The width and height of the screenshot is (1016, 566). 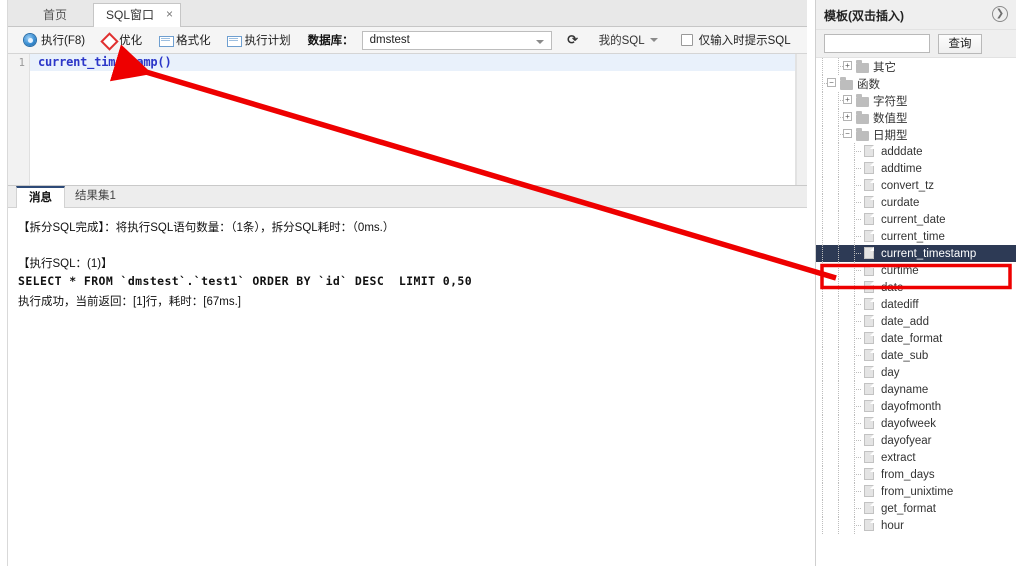 What do you see at coordinates (456, 40) in the screenshot?
I see `database-select: dmstest` at bounding box center [456, 40].